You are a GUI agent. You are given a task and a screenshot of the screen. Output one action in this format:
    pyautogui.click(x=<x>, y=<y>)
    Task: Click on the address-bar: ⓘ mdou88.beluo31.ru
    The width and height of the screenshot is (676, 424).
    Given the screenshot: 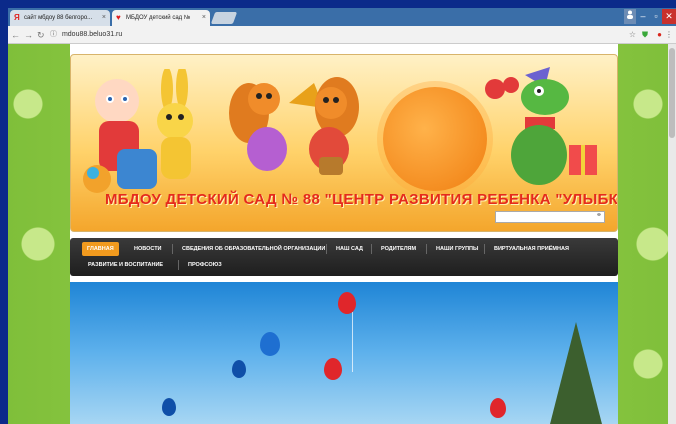 What is the action you would take?
    pyautogui.click(x=86, y=35)
    